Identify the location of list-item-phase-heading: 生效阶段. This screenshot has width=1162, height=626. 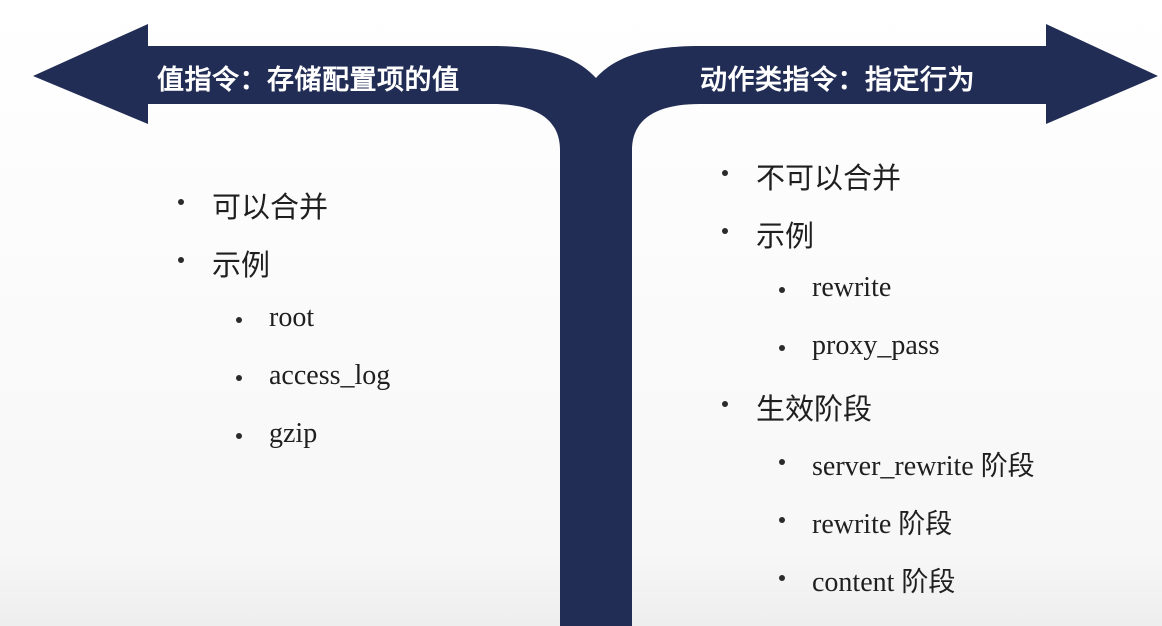
(797, 407).